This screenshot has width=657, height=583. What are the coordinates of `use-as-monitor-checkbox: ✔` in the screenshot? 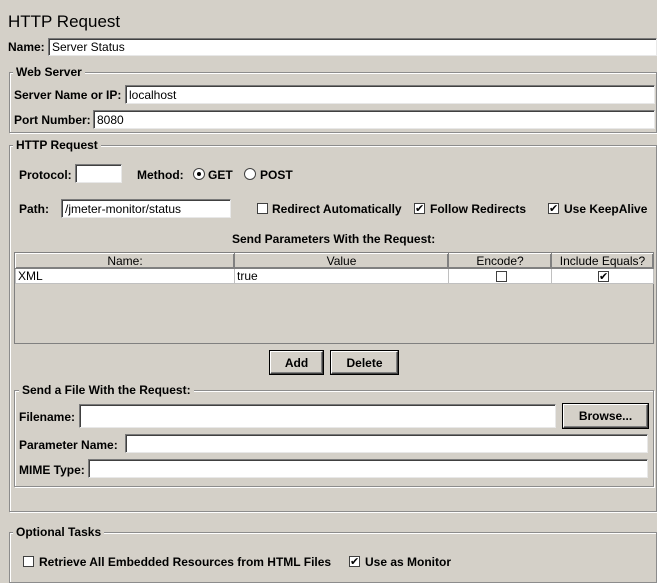 It's located at (354, 561).